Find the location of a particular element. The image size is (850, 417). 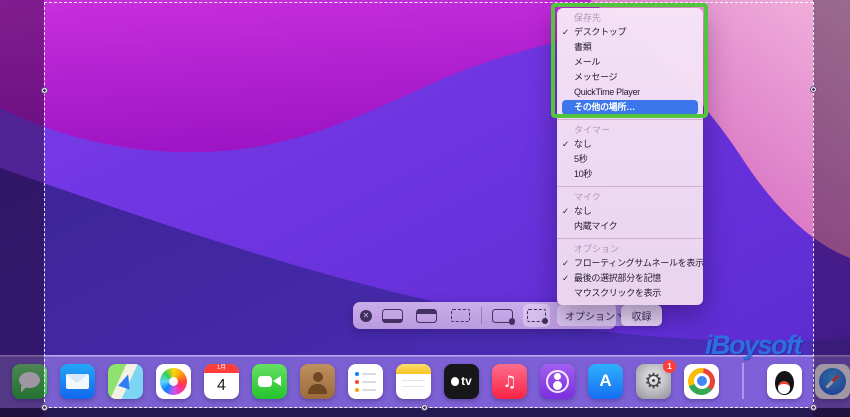

menu-section-header: タイマー is located at coordinates (592, 130).